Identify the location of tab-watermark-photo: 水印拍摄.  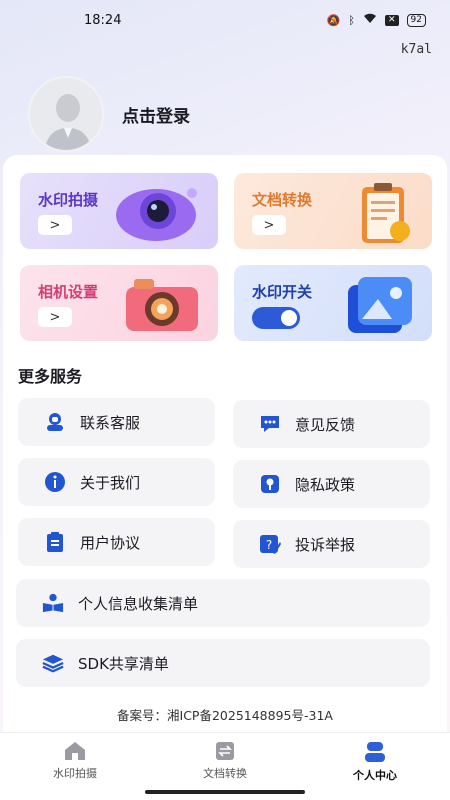
(75, 766).